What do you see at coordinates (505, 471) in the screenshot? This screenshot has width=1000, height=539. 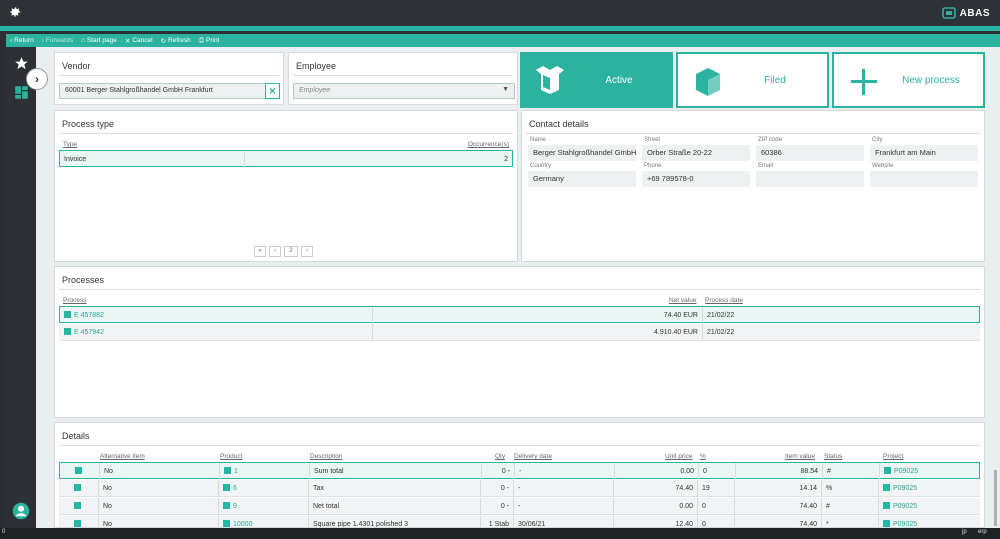 I see `qty-text: 0 -` at bounding box center [505, 471].